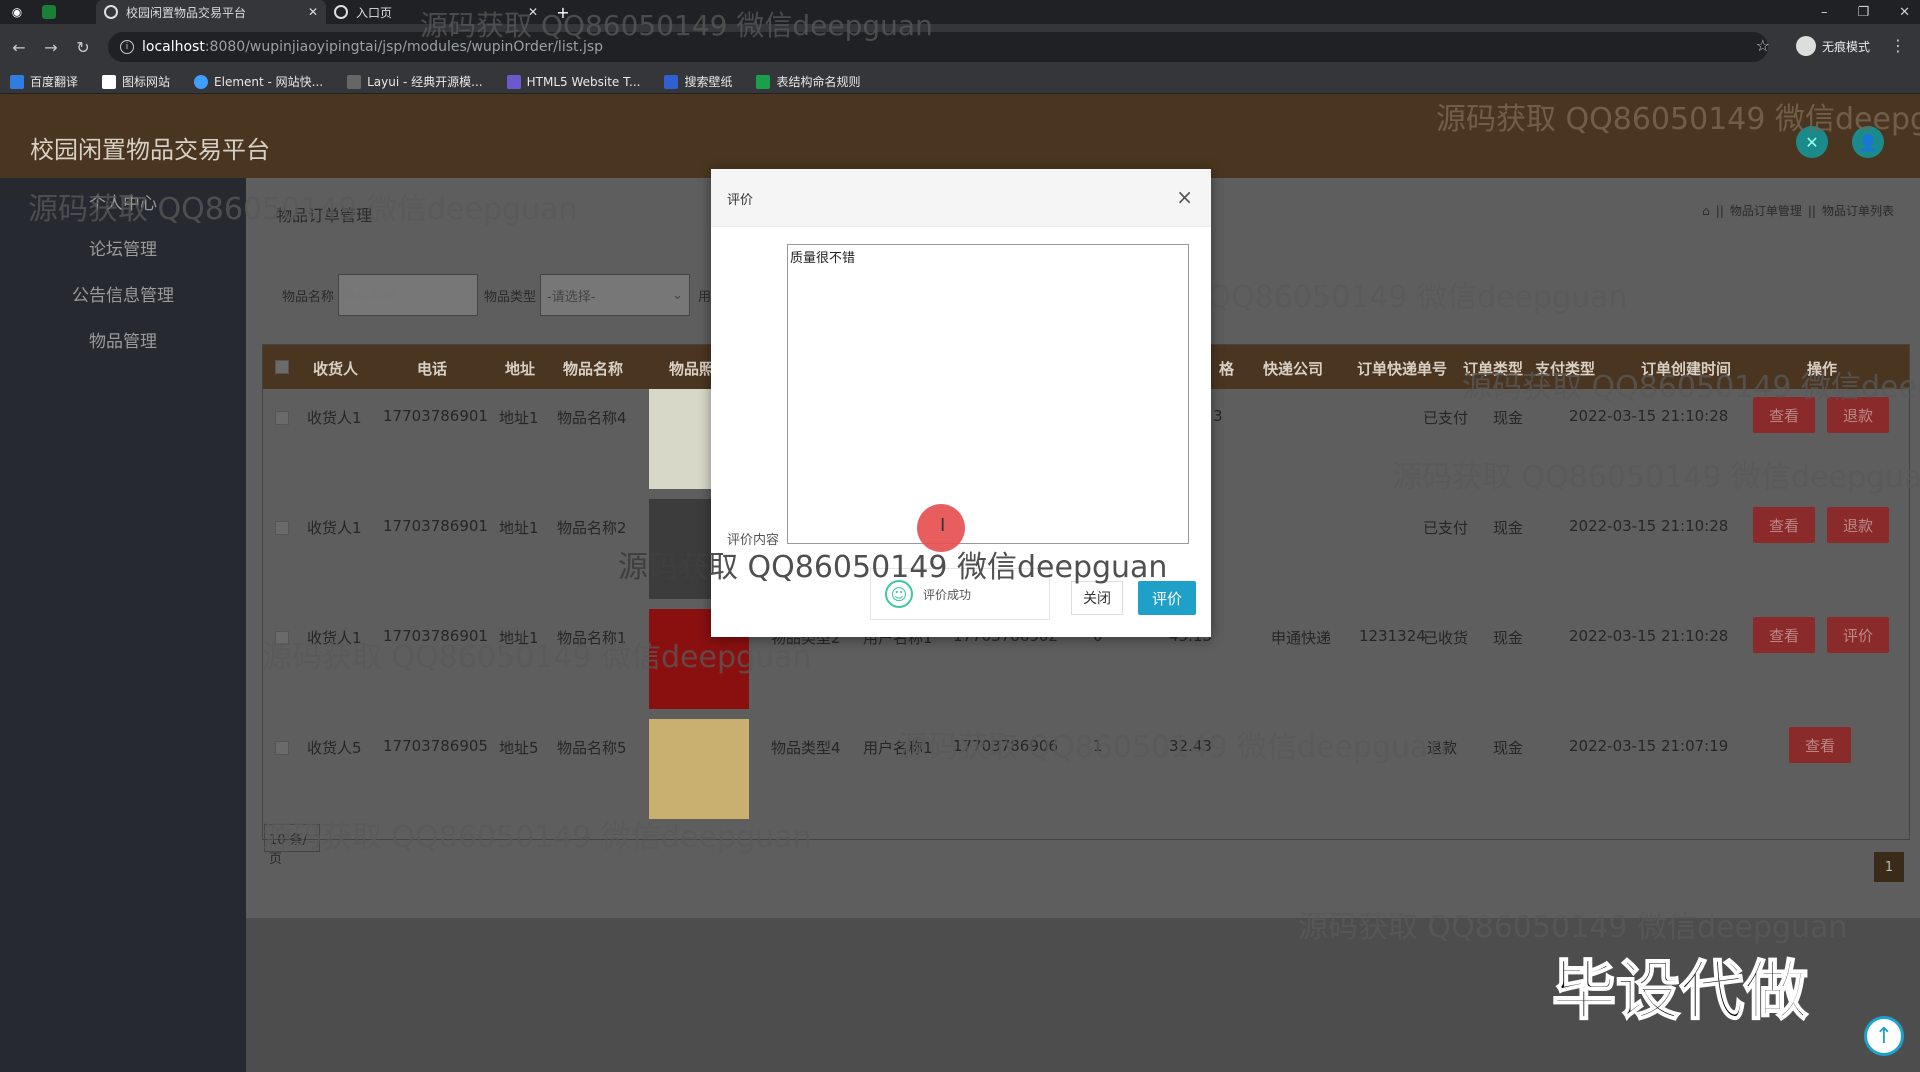  Describe the element at coordinates (692, 369) in the screenshot. I see `column-header: 物品照` at that location.